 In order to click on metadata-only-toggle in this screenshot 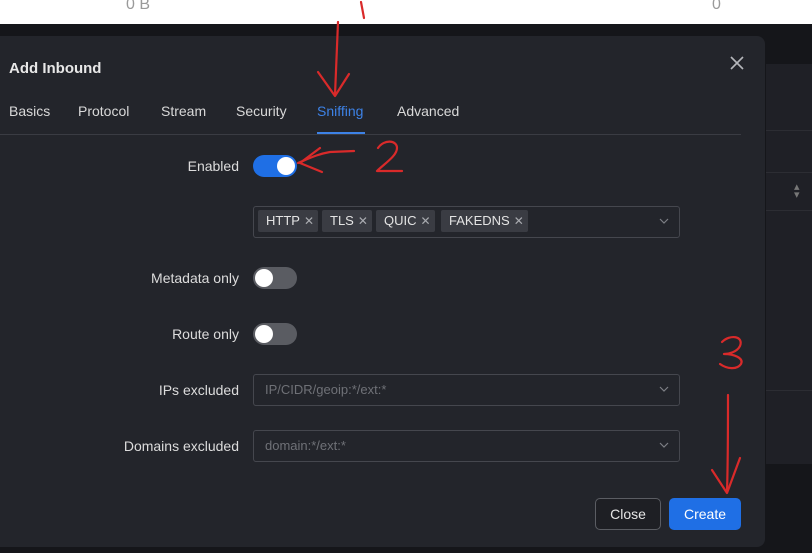, I will do `click(275, 278)`.